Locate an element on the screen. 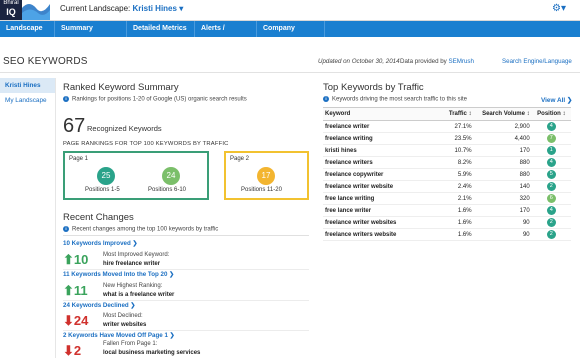 The width and height of the screenshot is (580, 359). keyword-cell: free lance writing is located at coordinates (377, 198).